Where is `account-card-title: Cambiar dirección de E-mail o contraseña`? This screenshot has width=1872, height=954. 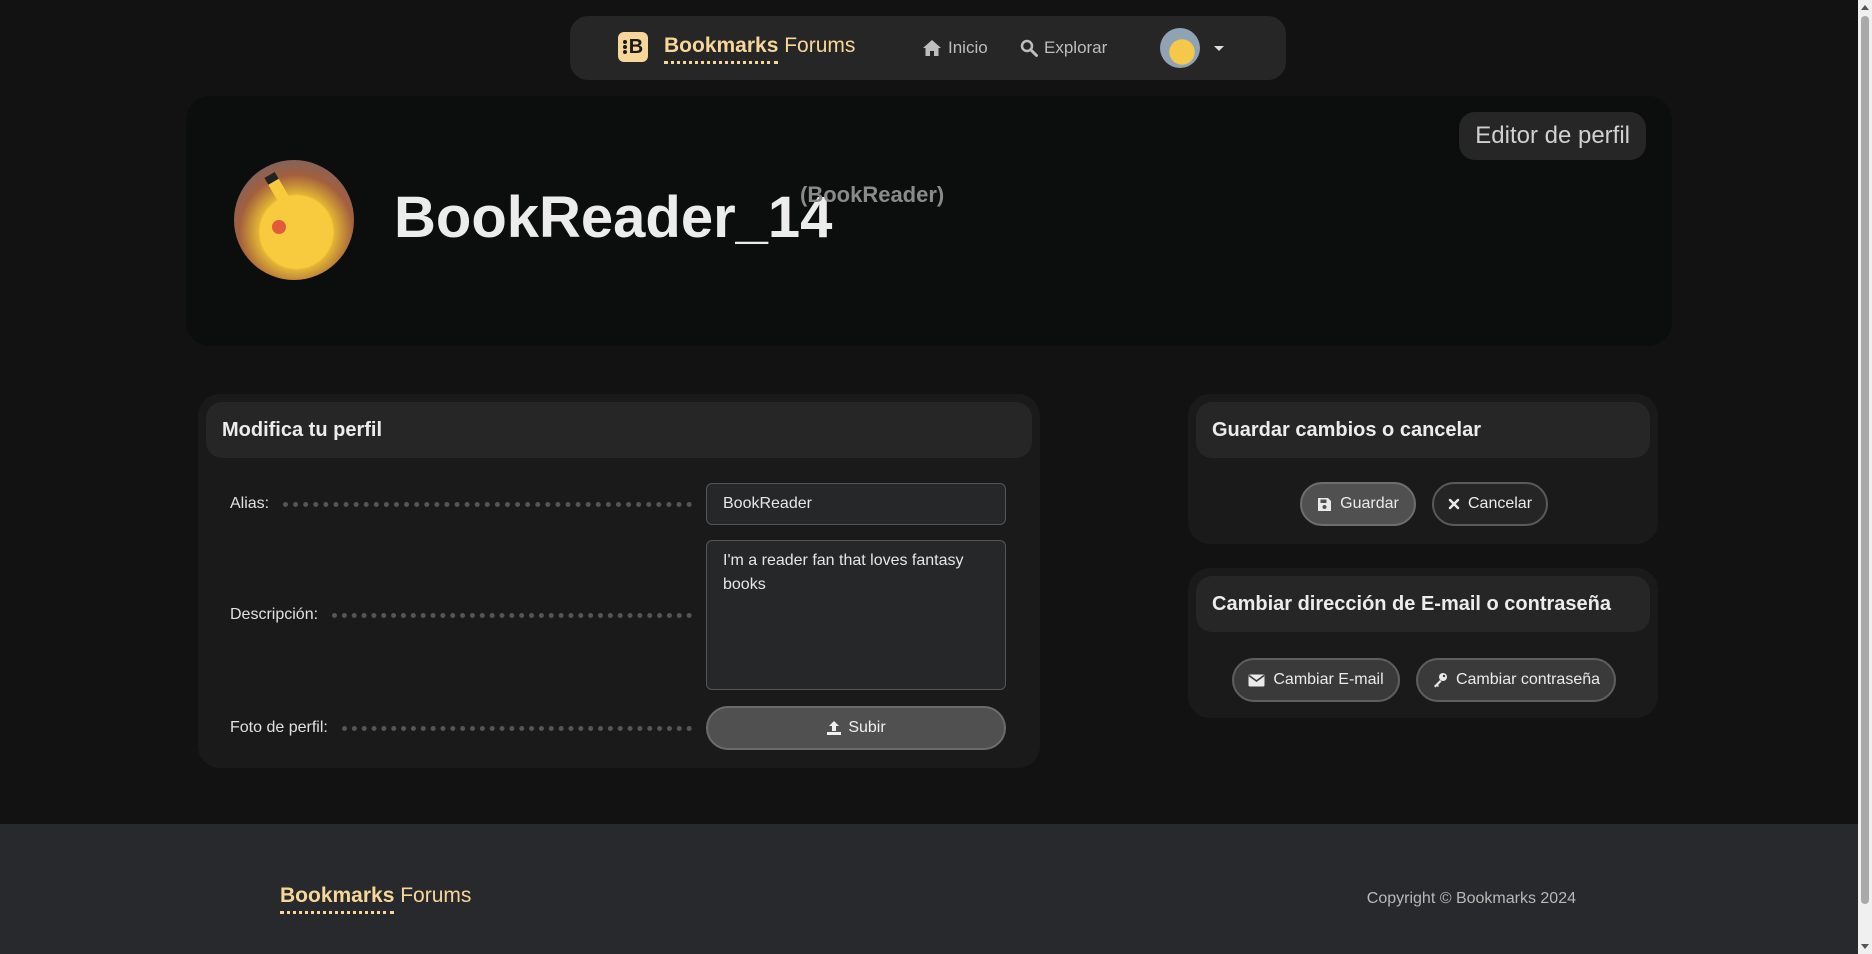 account-card-title: Cambiar dirección de E-mail o contraseña is located at coordinates (1423, 604).